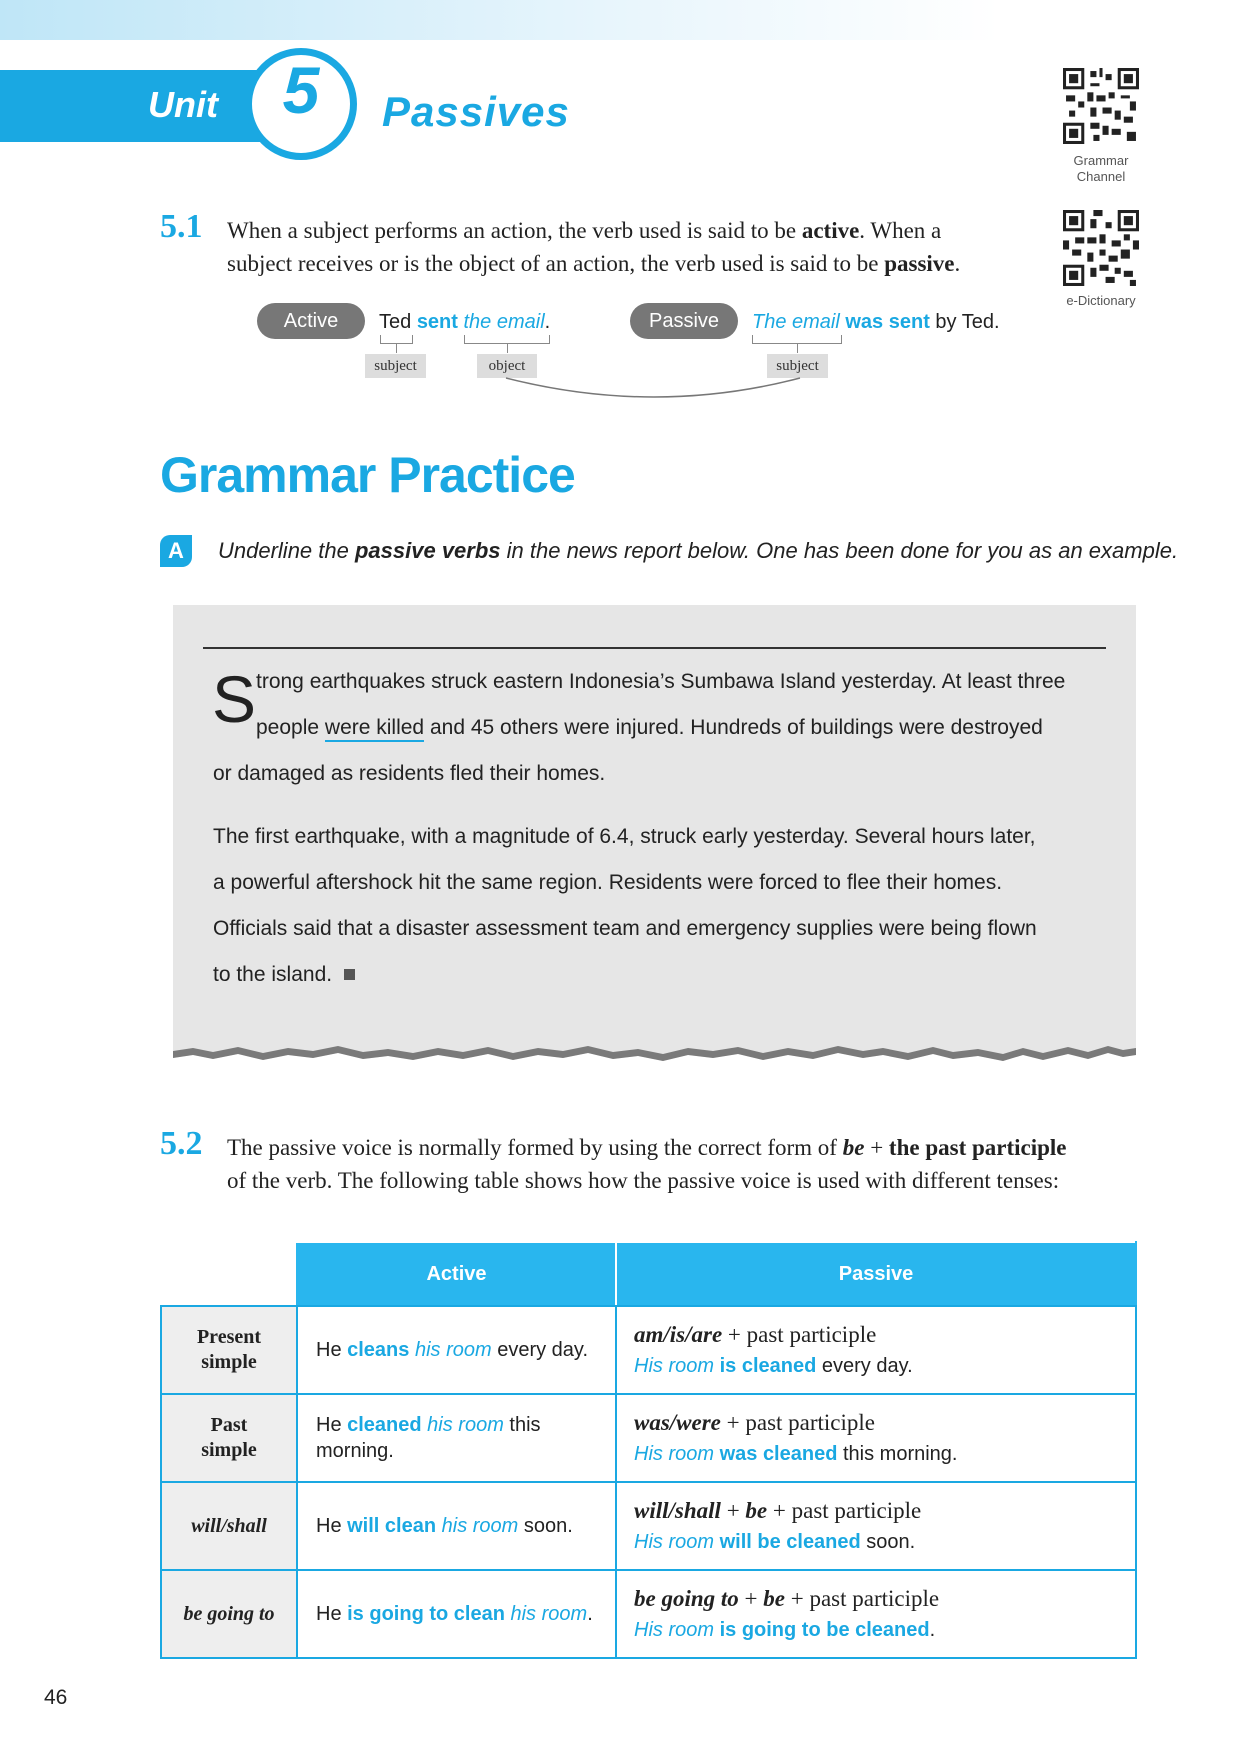 This screenshot has height=1742, width=1240. What do you see at coordinates (396, 348) in the screenshot?
I see `stem-active-subject` at bounding box center [396, 348].